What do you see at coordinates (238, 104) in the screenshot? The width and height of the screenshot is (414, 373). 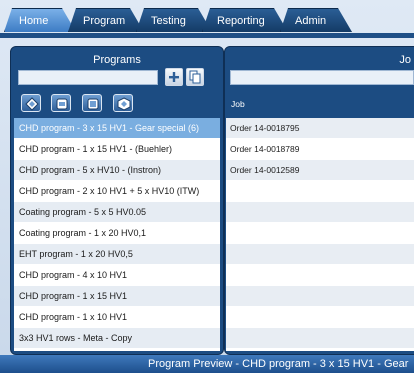 I see `job-column-header: Job` at bounding box center [238, 104].